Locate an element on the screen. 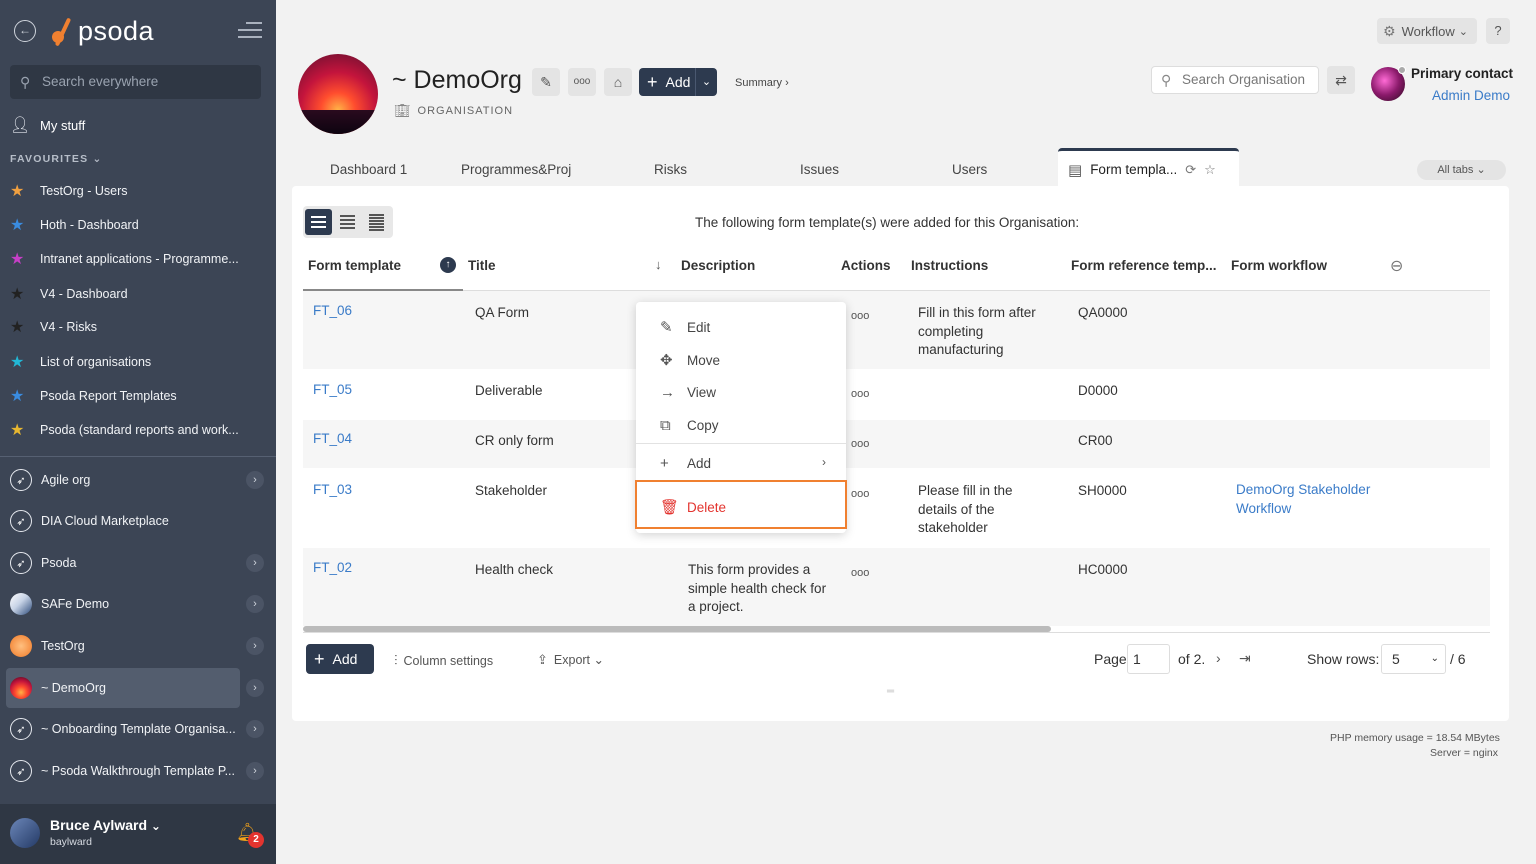 Image resolution: width=1536 pixels, height=864 pixels. last-page-icon: ⇥ is located at coordinates (1245, 658).